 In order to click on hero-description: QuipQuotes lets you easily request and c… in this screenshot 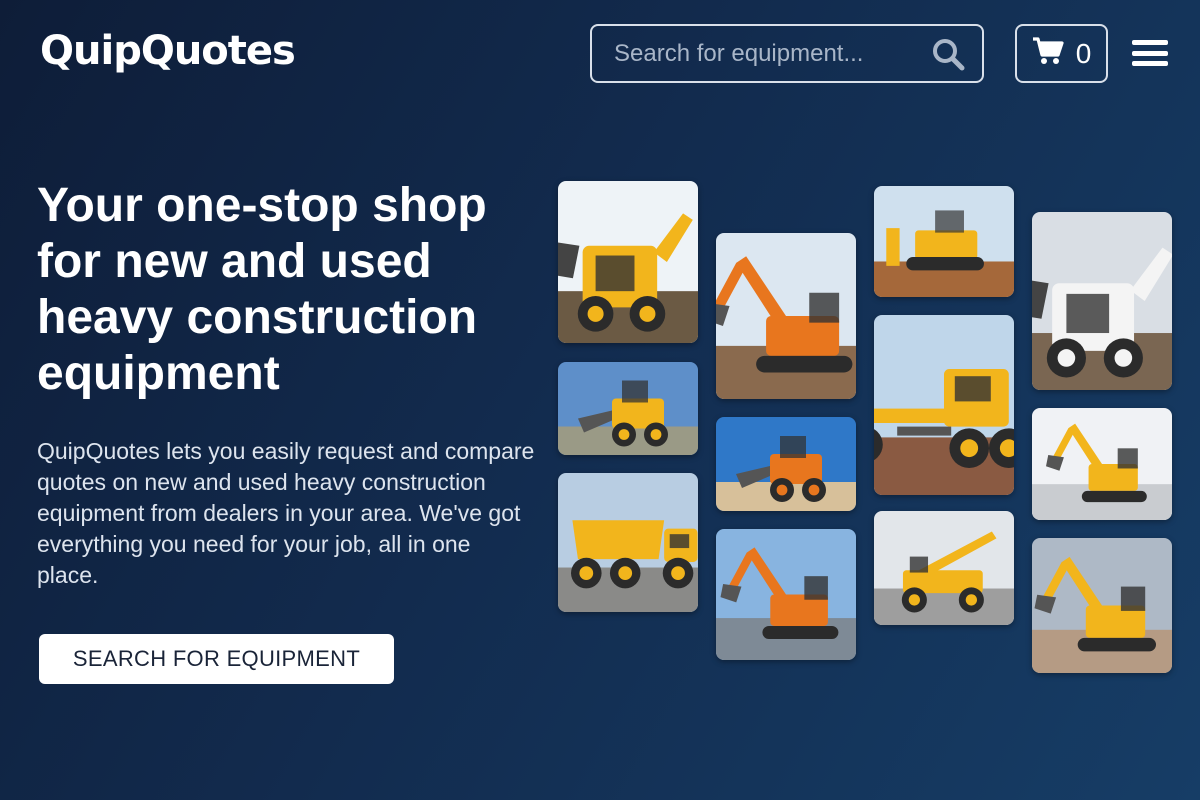, I will do `click(286, 513)`.